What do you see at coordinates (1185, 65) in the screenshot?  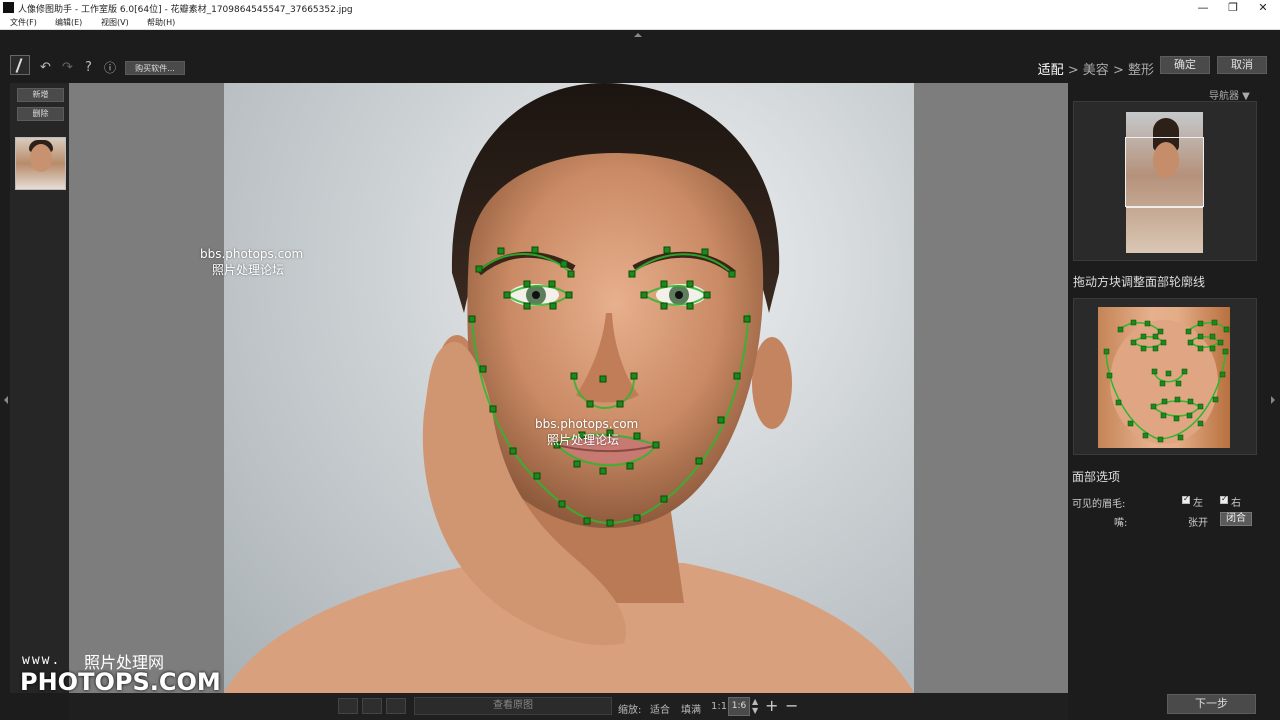 I see `confirm-button: 确定` at bounding box center [1185, 65].